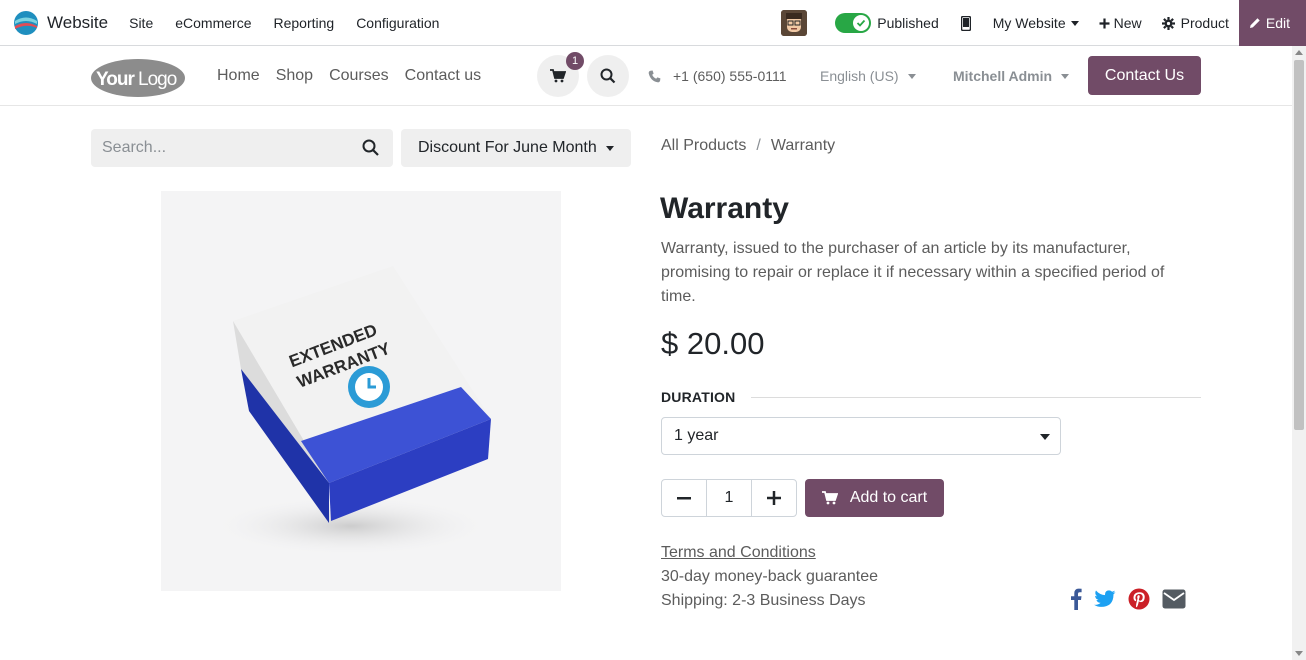  I want to click on breadcrumb: All Products / Warranty, so click(748, 146).